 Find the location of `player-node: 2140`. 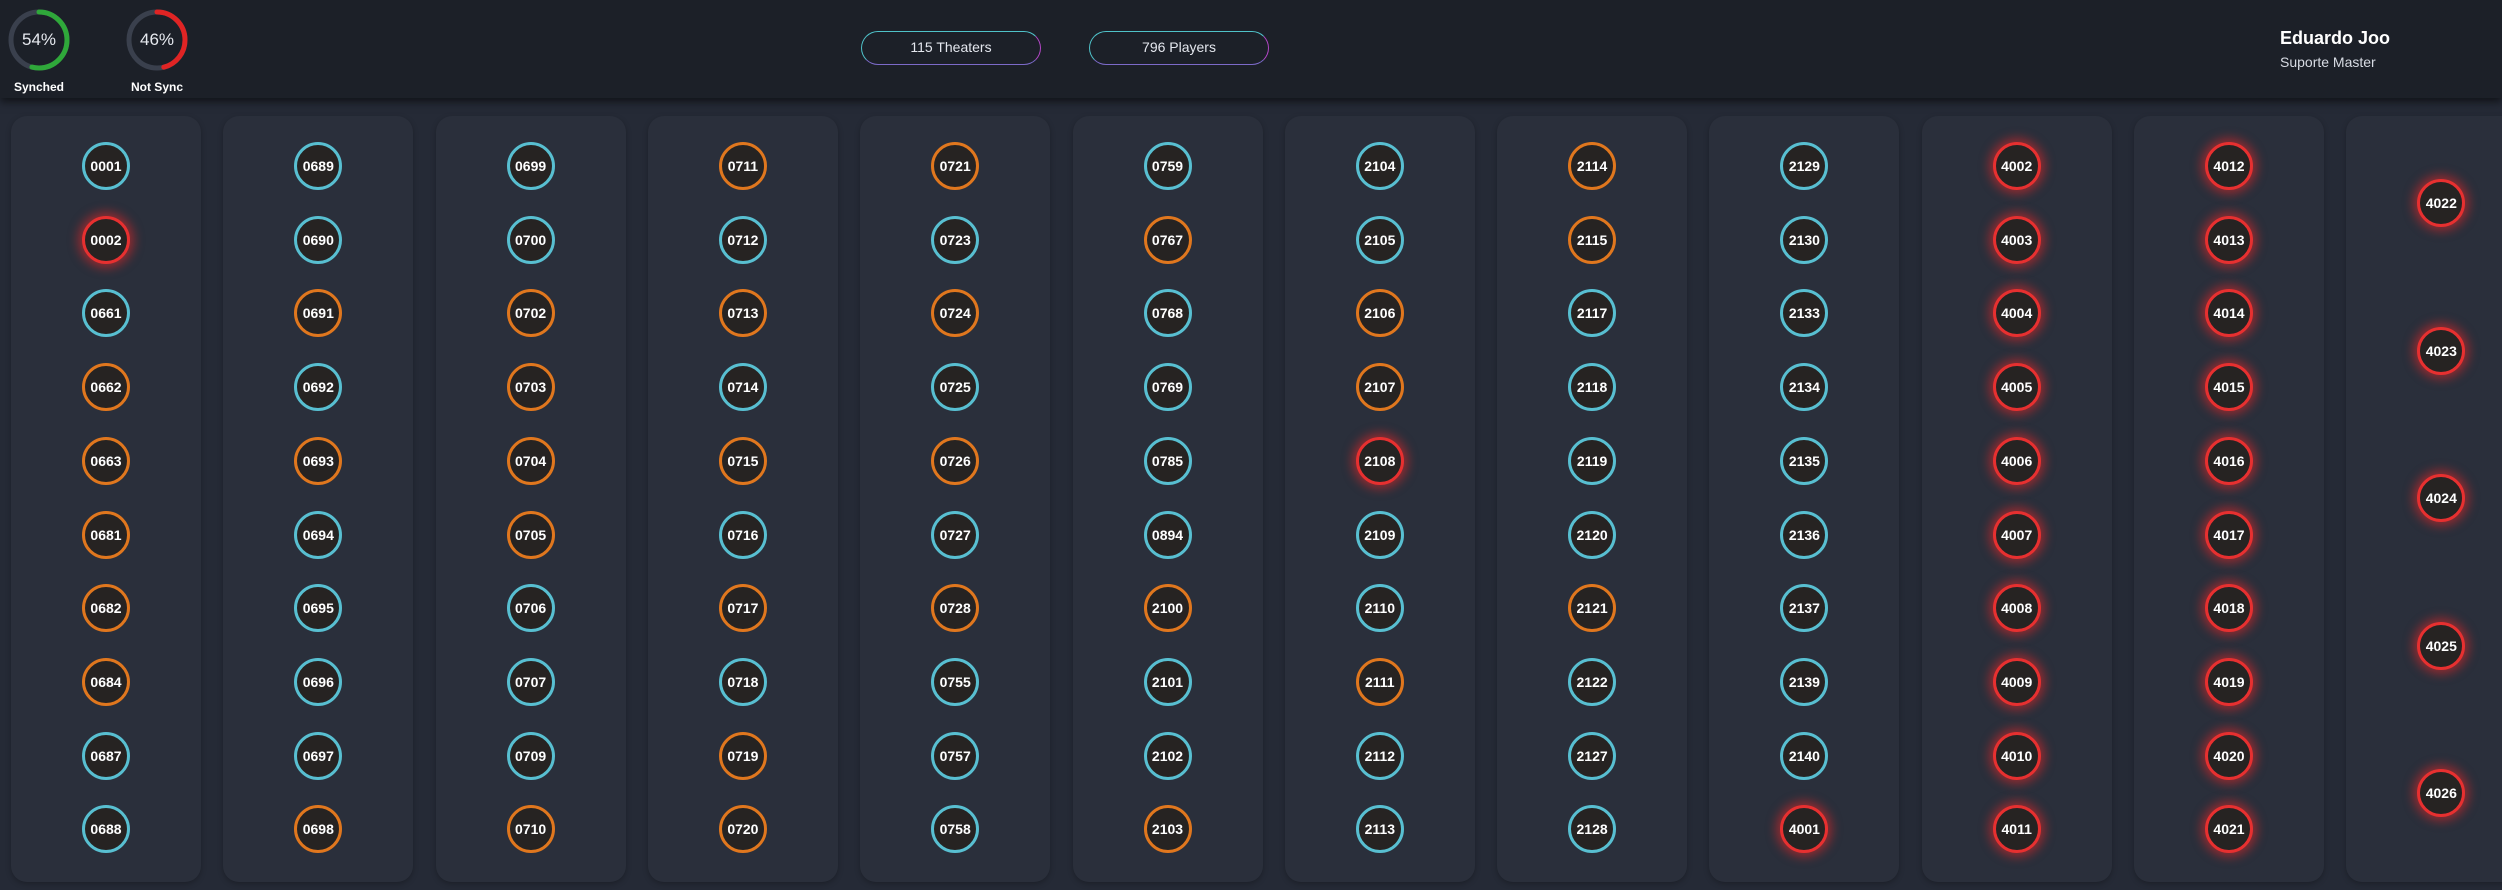

player-node: 2140 is located at coordinates (1804, 755).